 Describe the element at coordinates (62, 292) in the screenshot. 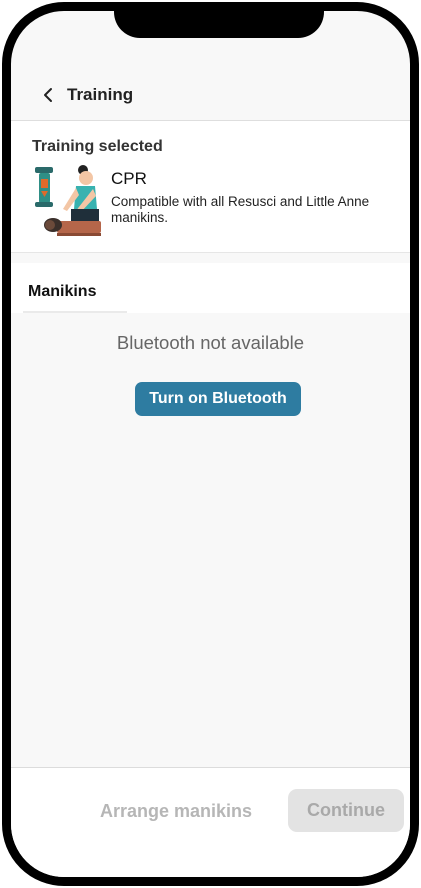

I see `tab-manikins: Manikins` at that location.